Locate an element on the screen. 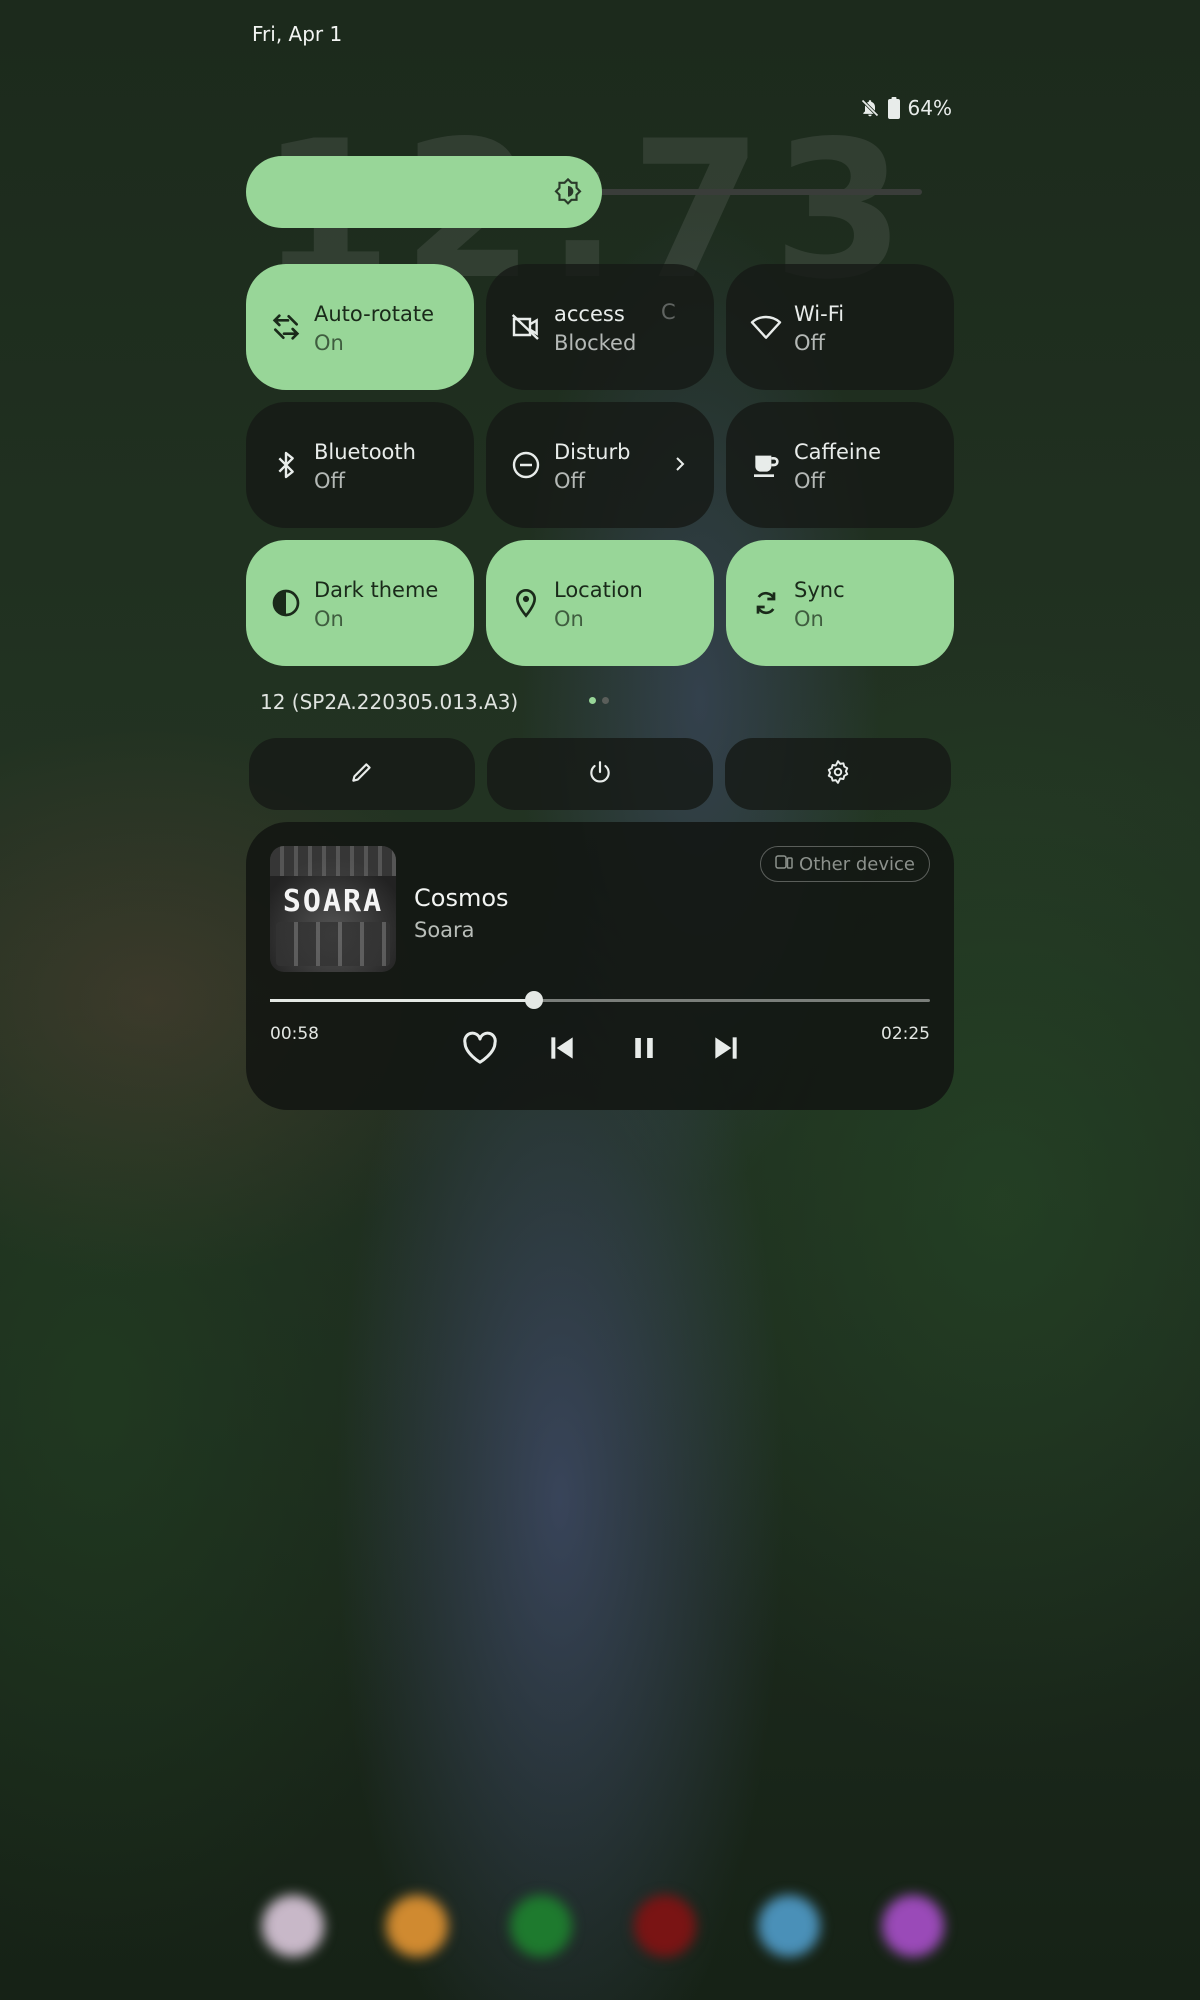  power-button is located at coordinates (600, 774).